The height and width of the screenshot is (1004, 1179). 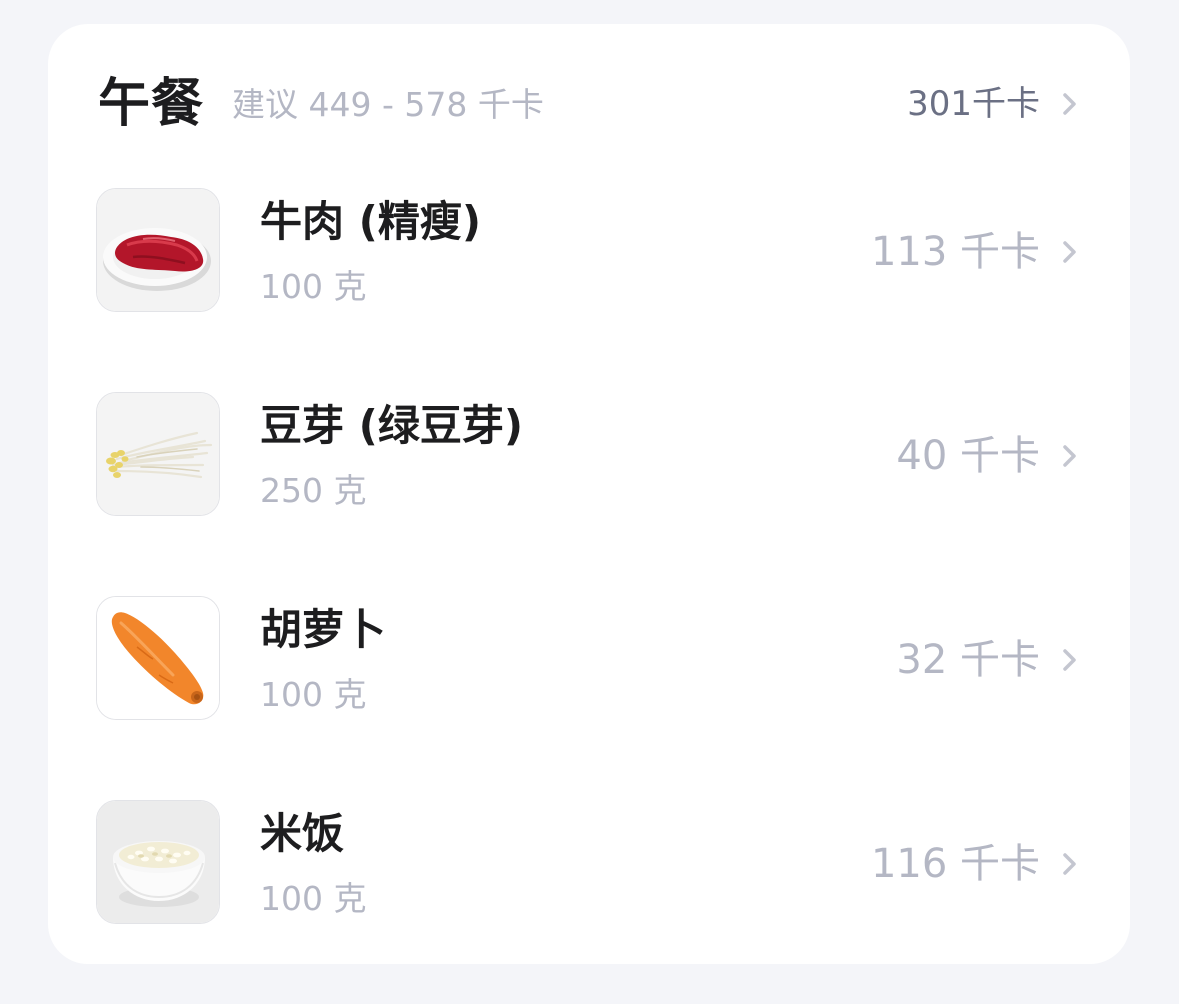 I want to click on food-calories: 113 千卡, so click(x=955, y=252).